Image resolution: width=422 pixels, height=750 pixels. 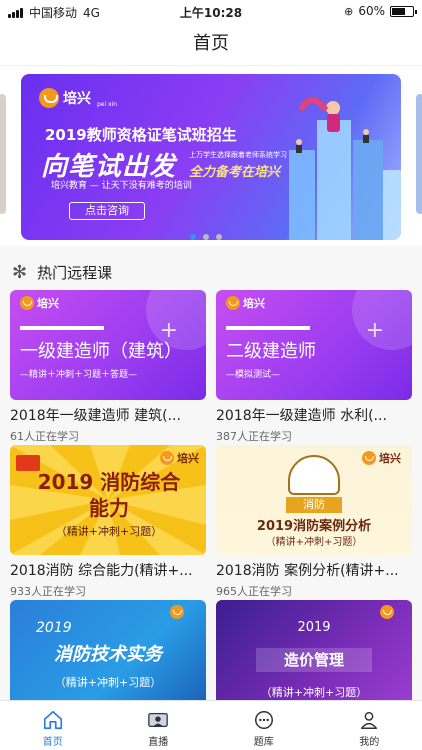 What do you see at coordinates (263, 720) in the screenshot?
I see `chat-icon` at bounding box center [263, 720].